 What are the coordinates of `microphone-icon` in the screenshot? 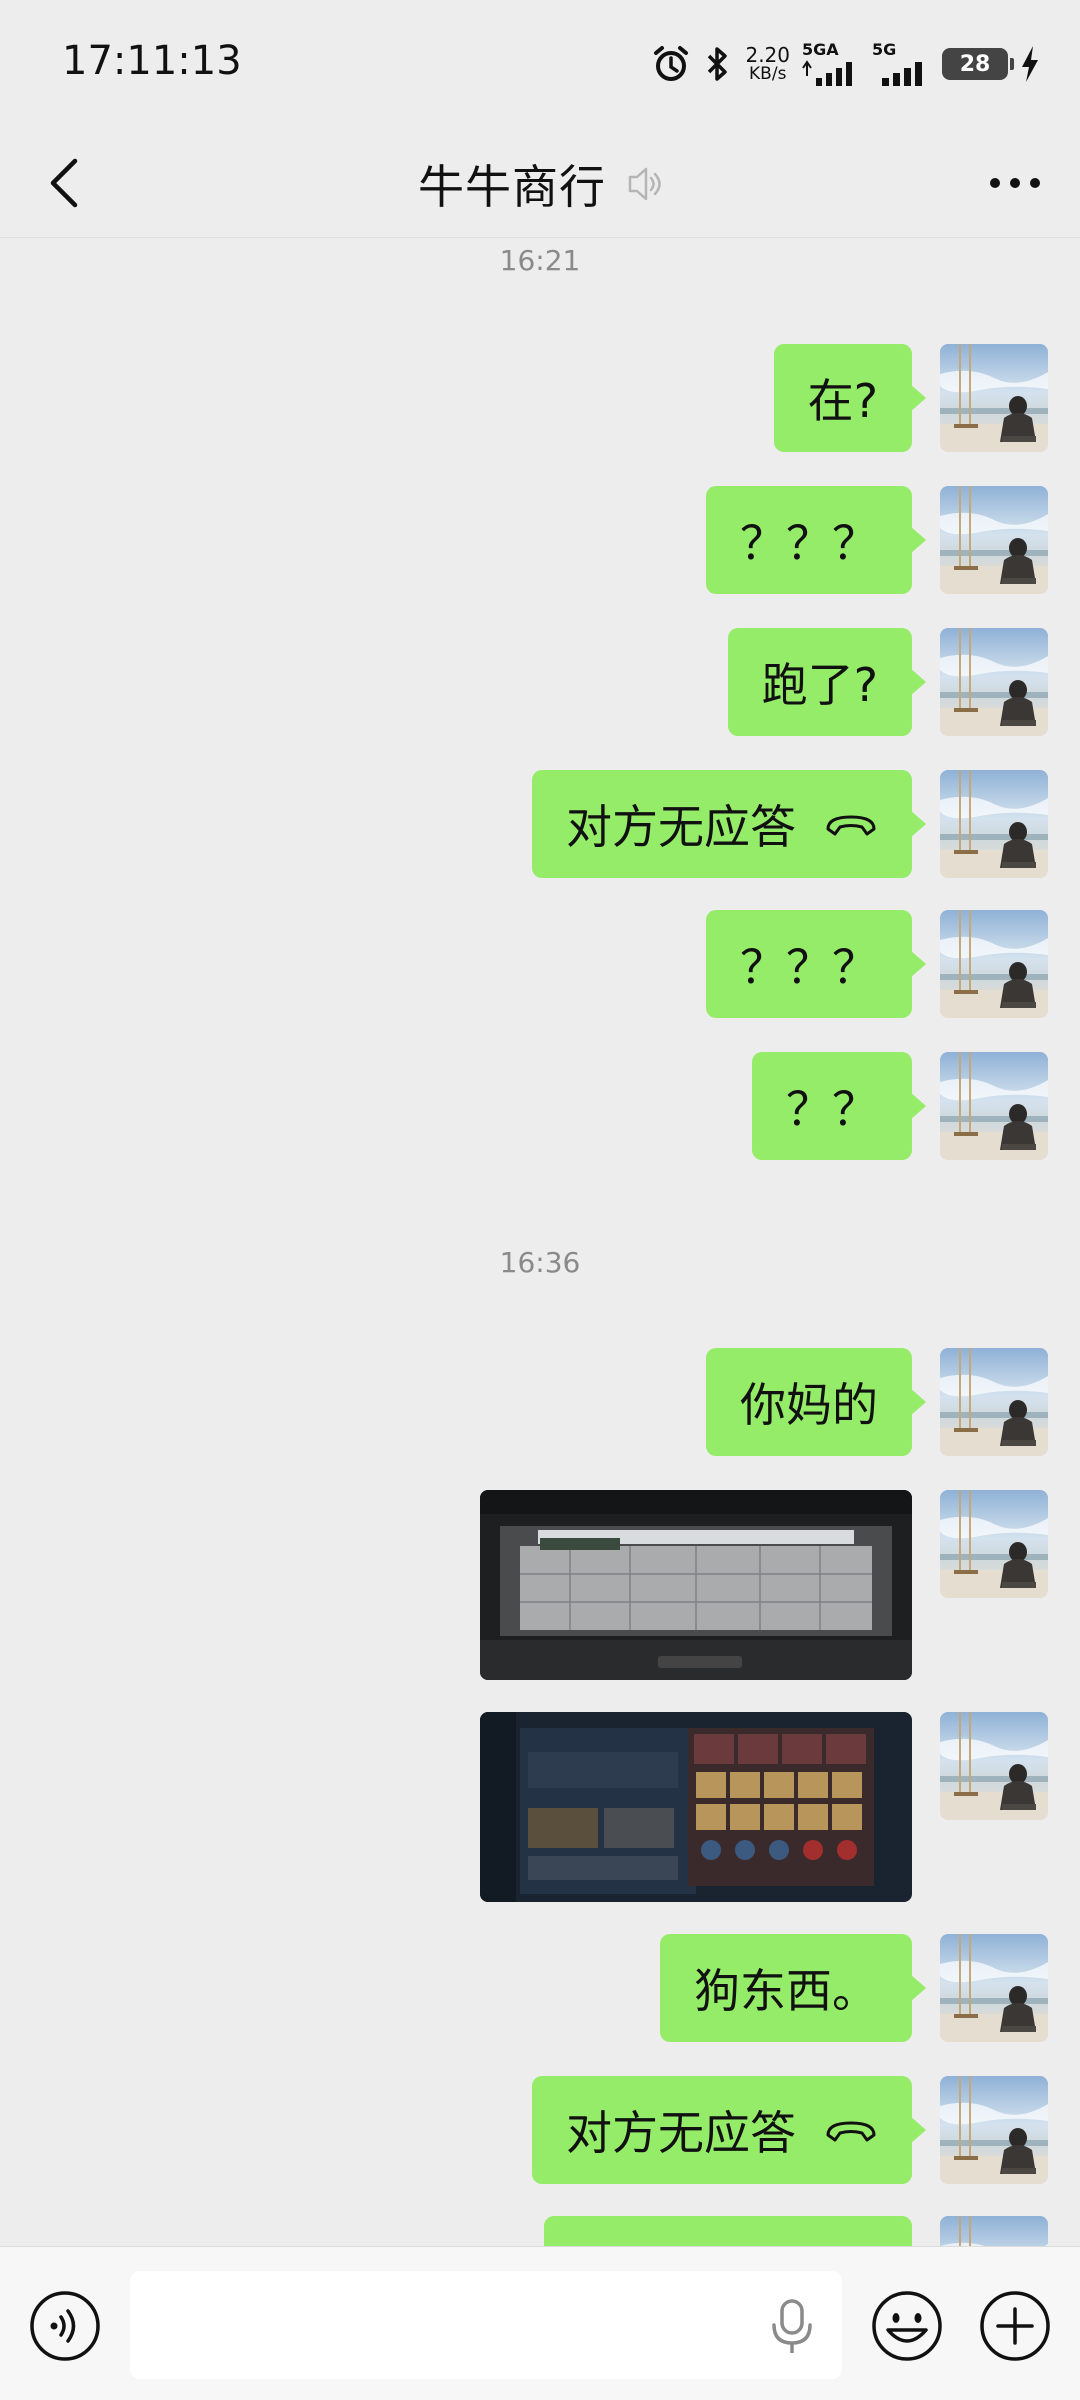 It's located at (792, 2327).